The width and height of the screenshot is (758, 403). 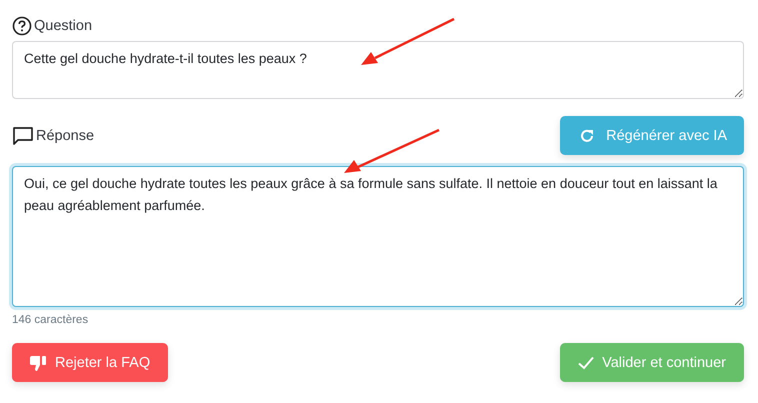 I want to click on regenerate-button: Régénérer avec IA, so click(x=652, y=135).